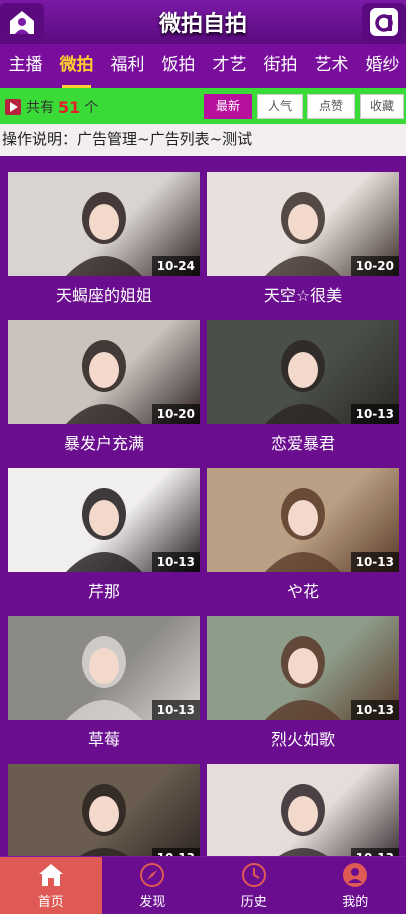 This screenshot has width=406, height=914. Describe the element at coordinates (175, 266) in the screenshot. I see `video-date: 10-24` at that location.